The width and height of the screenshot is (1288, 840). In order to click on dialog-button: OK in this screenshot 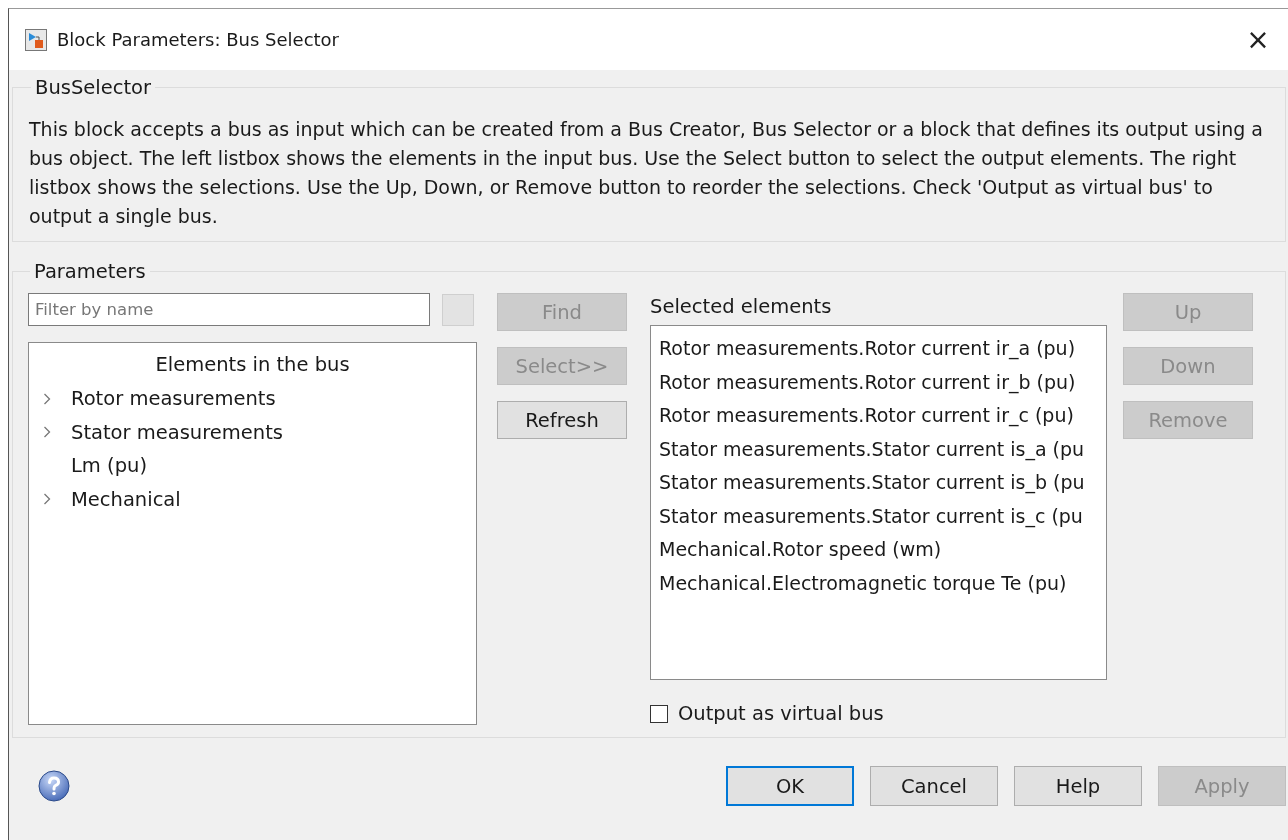, I will do `click(790, 786)`.